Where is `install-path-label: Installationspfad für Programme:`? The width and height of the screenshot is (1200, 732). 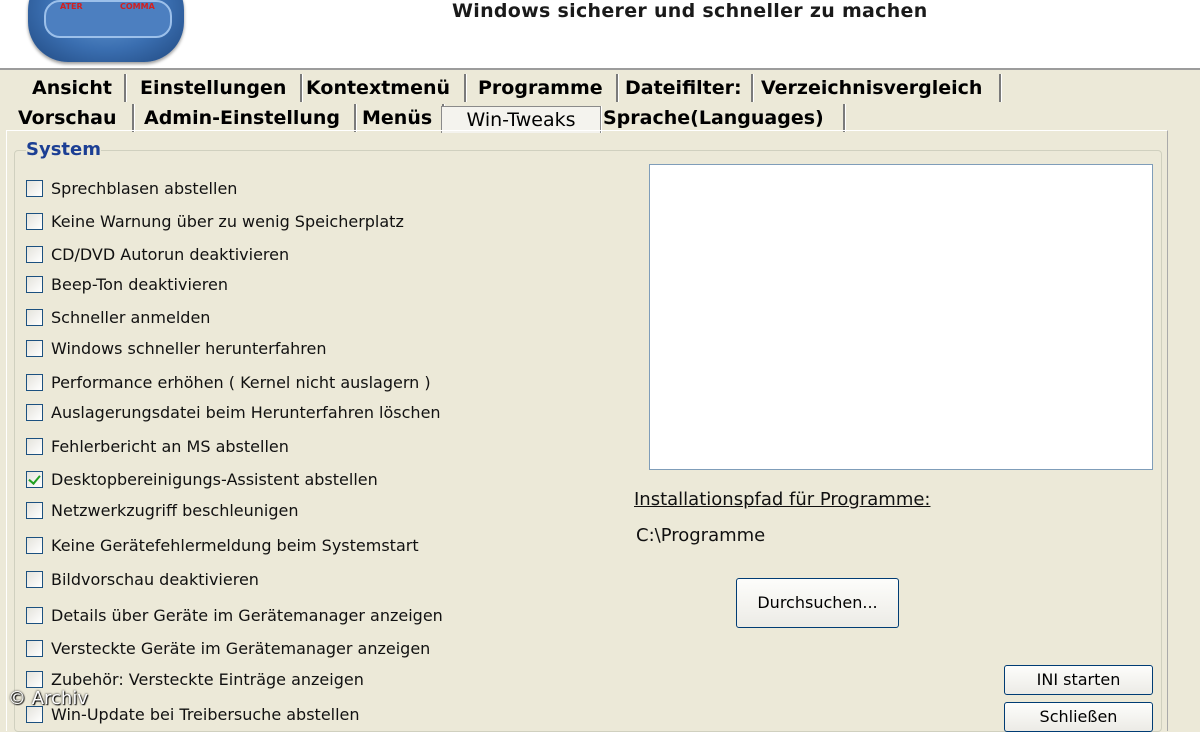
install-path-label: Installationspfad für Programme: is located at coordinates (782, 499).